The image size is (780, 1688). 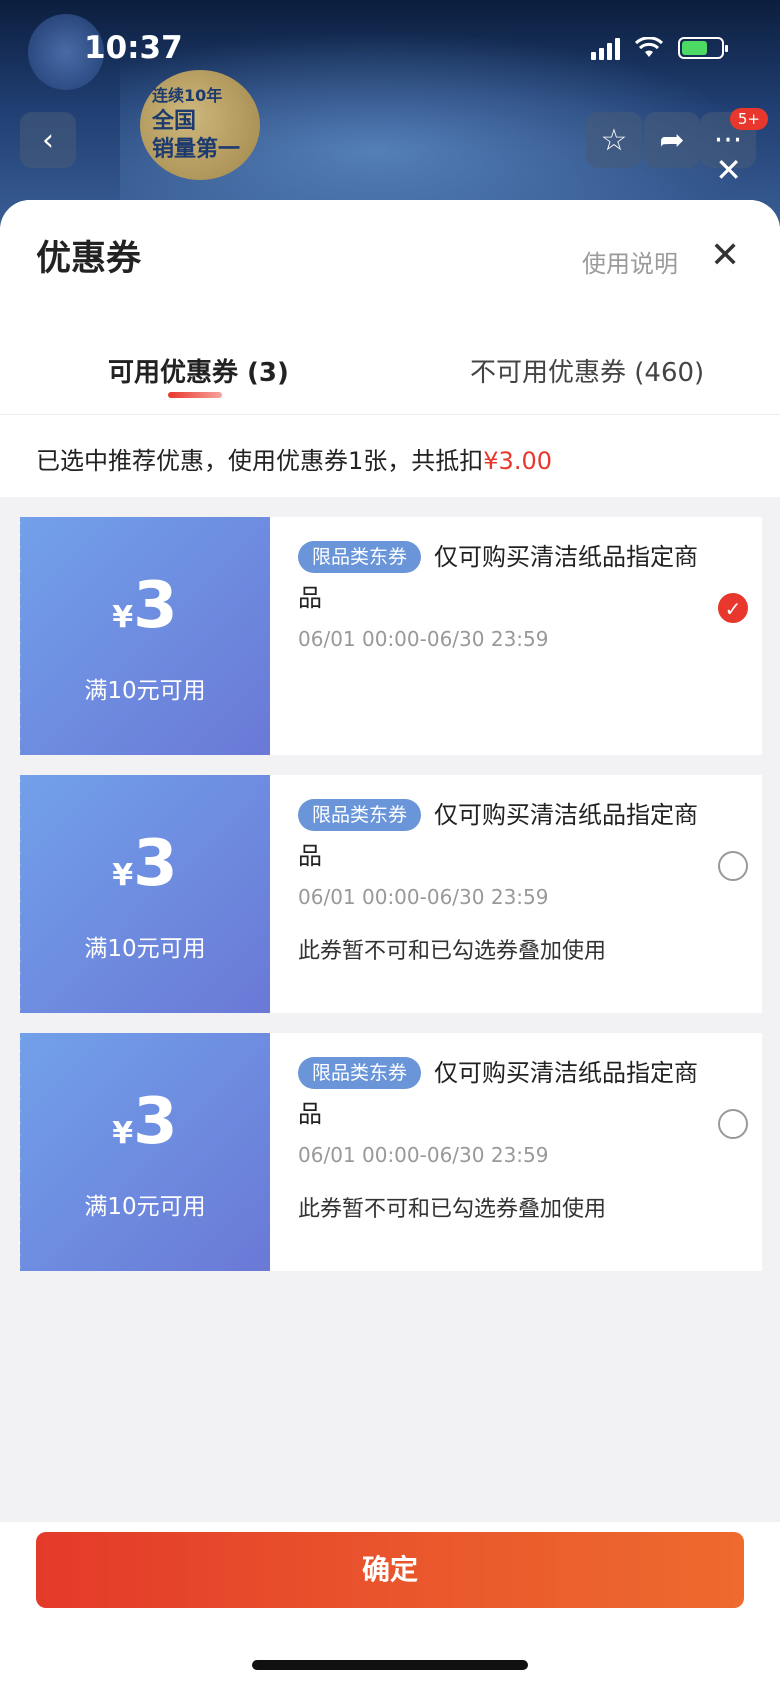 What do you see at coordinates (260, 461) in the screenshot?
I see `summary-prefix: 已选中推荐优惠，使用优惠券1张，共抵扣` at bounding box center [260, 461].